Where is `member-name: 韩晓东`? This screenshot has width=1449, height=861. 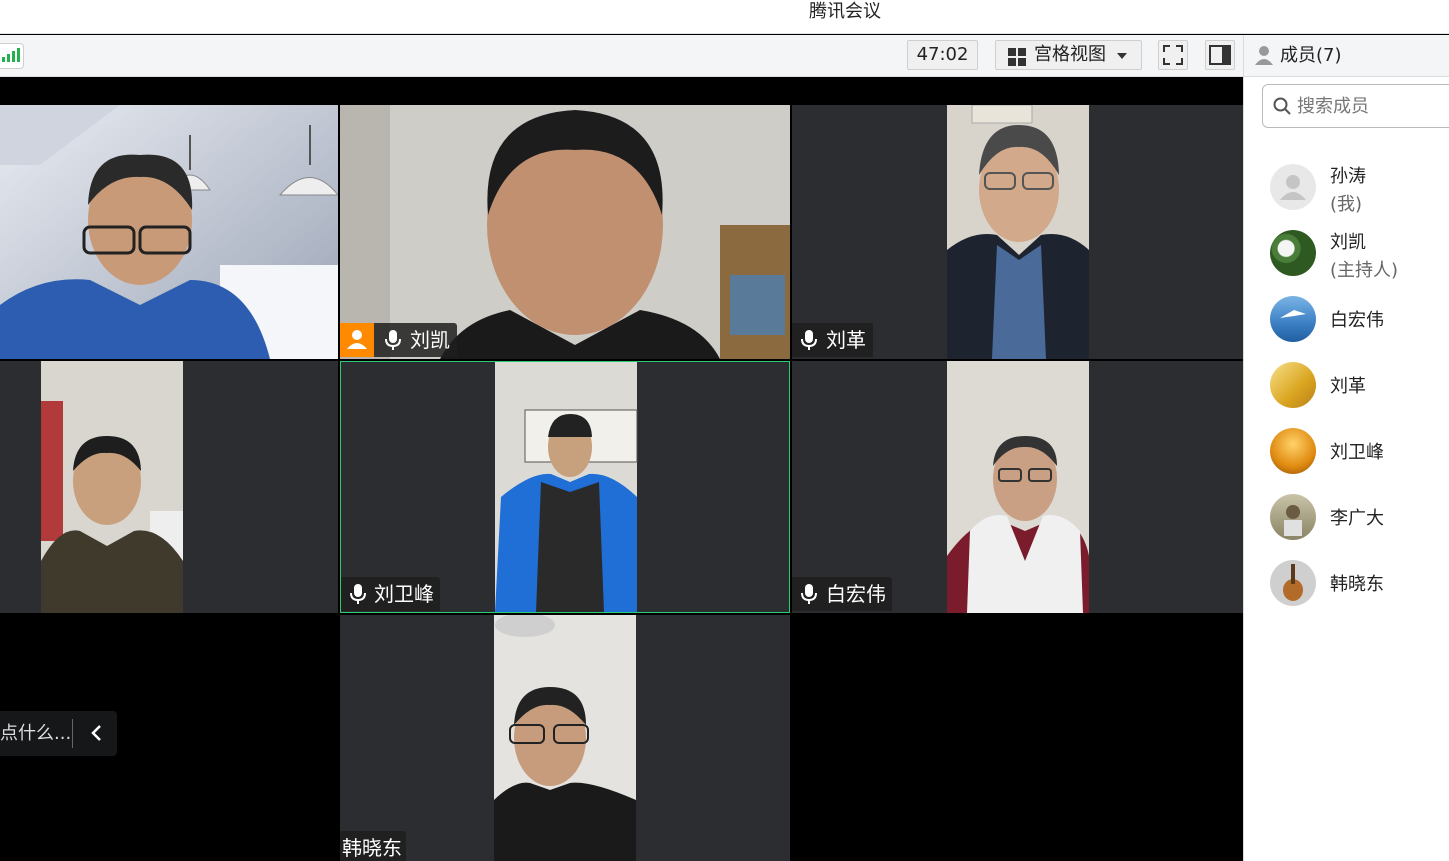
member-name: 韩晓东 is located at coordinates (1357, 584).